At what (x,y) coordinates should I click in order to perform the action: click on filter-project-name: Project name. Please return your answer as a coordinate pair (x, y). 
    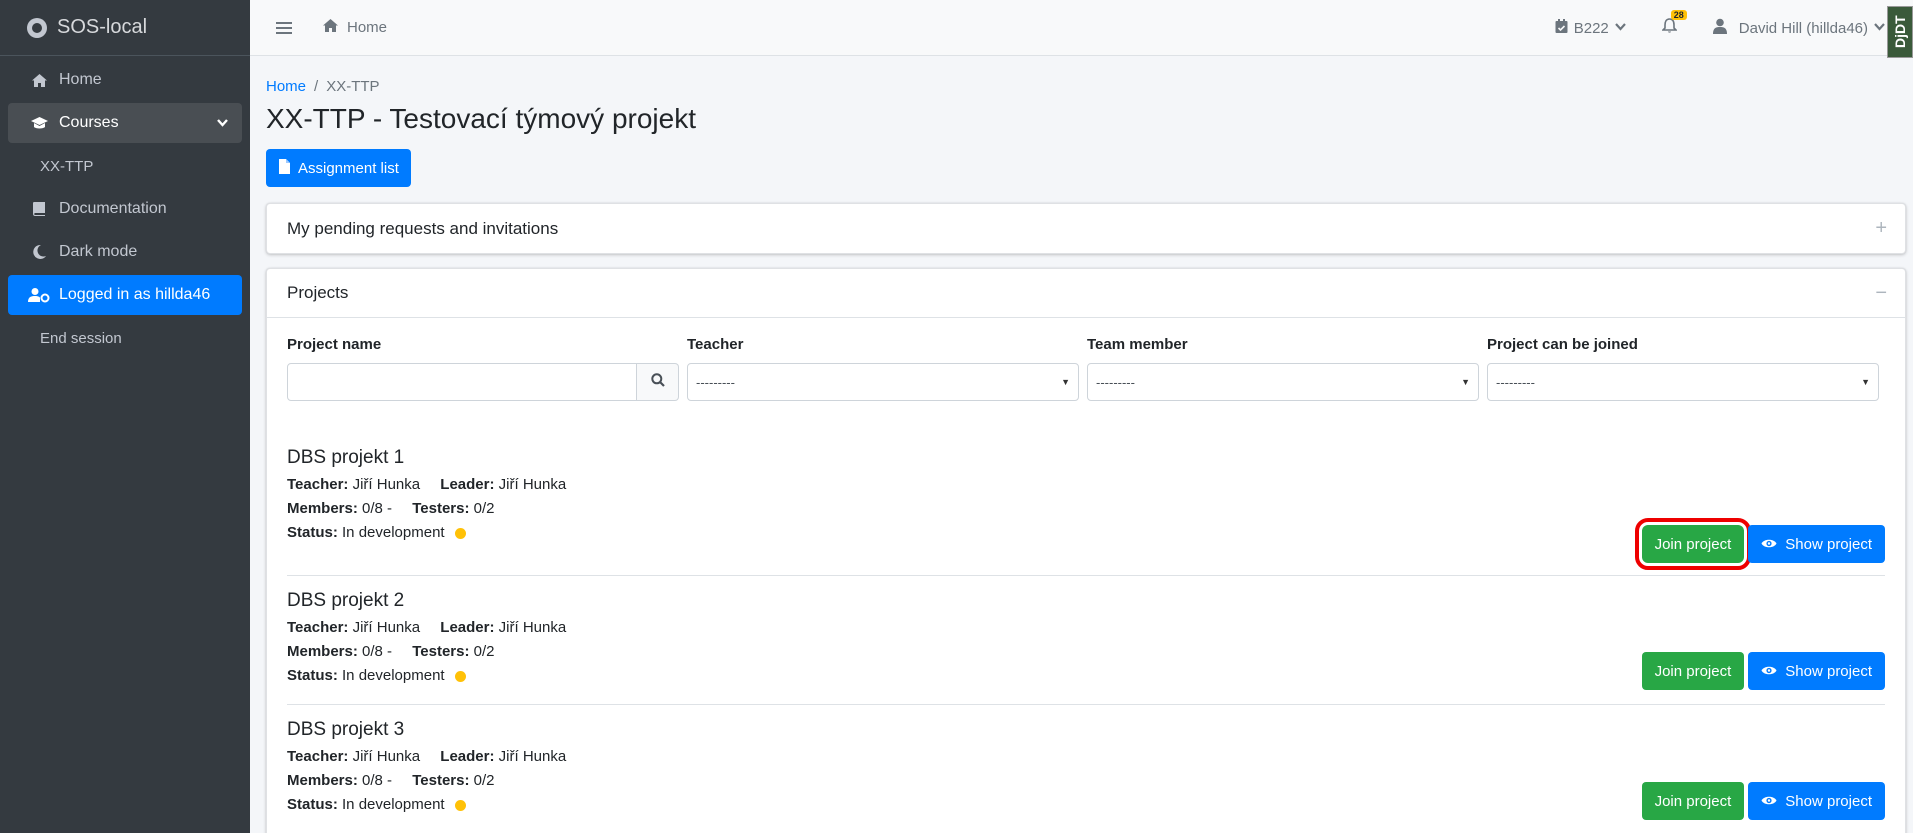
    Looking at the image, I should click on (483, 368).